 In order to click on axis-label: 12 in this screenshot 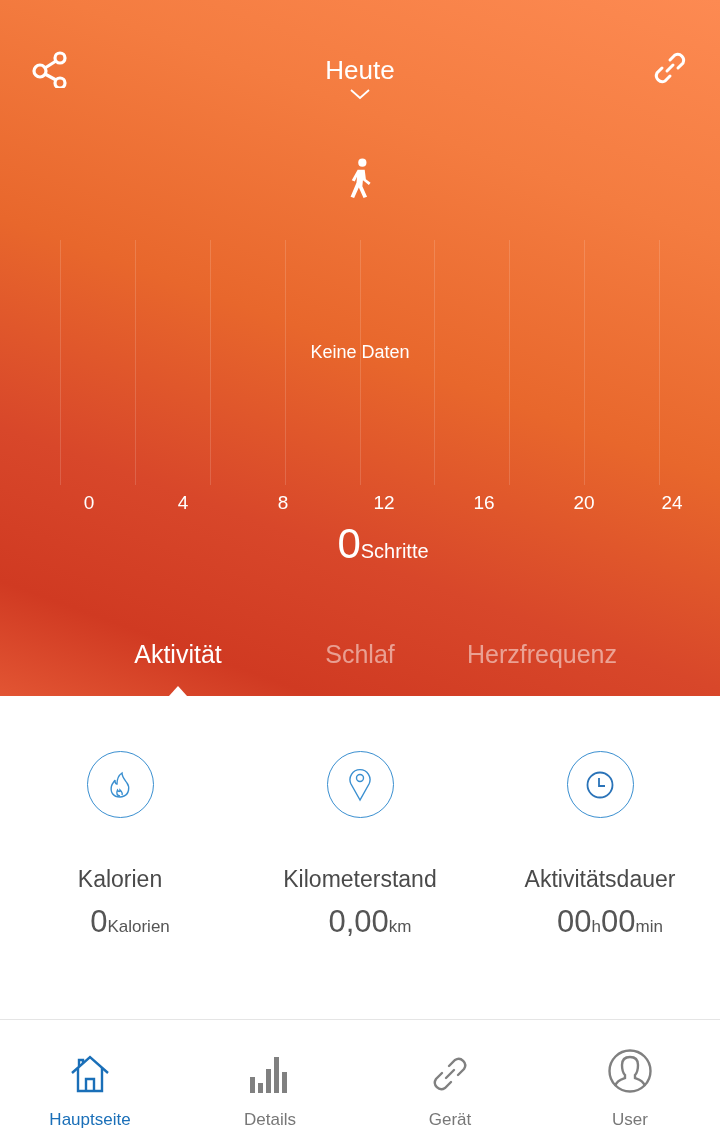, I will do `click(384, 503)`.